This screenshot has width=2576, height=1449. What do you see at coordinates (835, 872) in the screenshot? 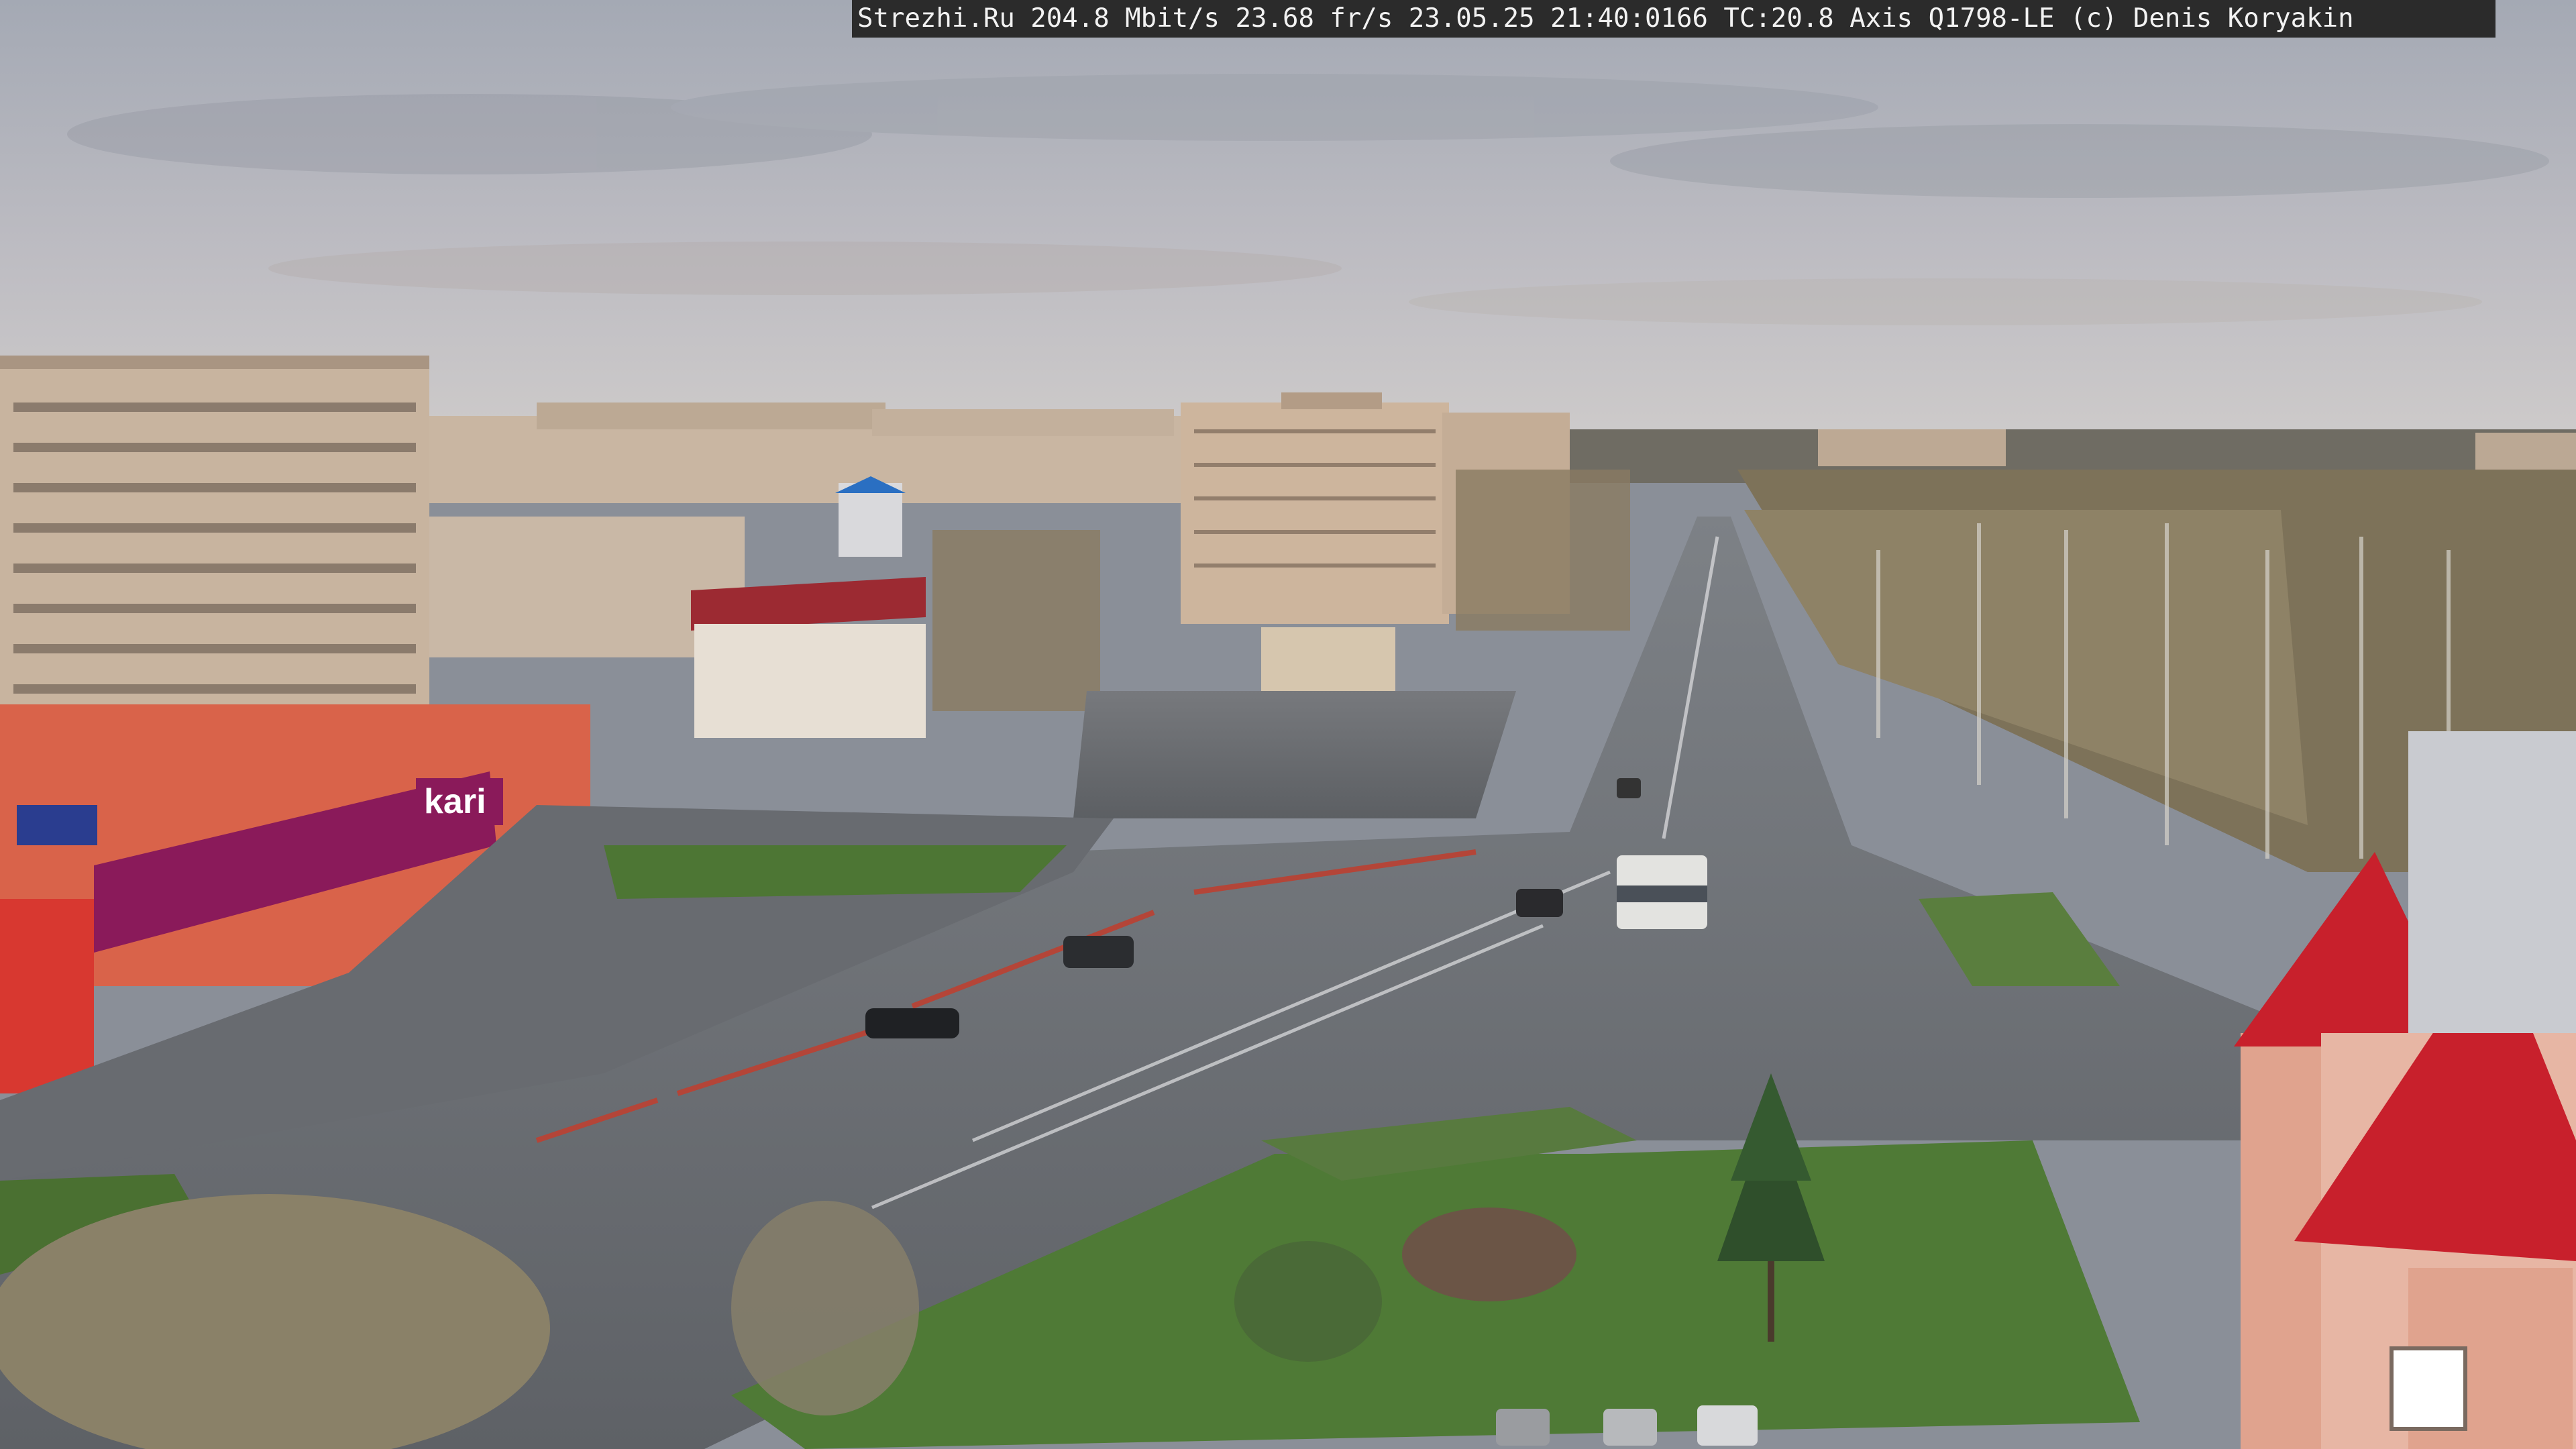
I see `left-lawn` at bounding box center [835, 872].